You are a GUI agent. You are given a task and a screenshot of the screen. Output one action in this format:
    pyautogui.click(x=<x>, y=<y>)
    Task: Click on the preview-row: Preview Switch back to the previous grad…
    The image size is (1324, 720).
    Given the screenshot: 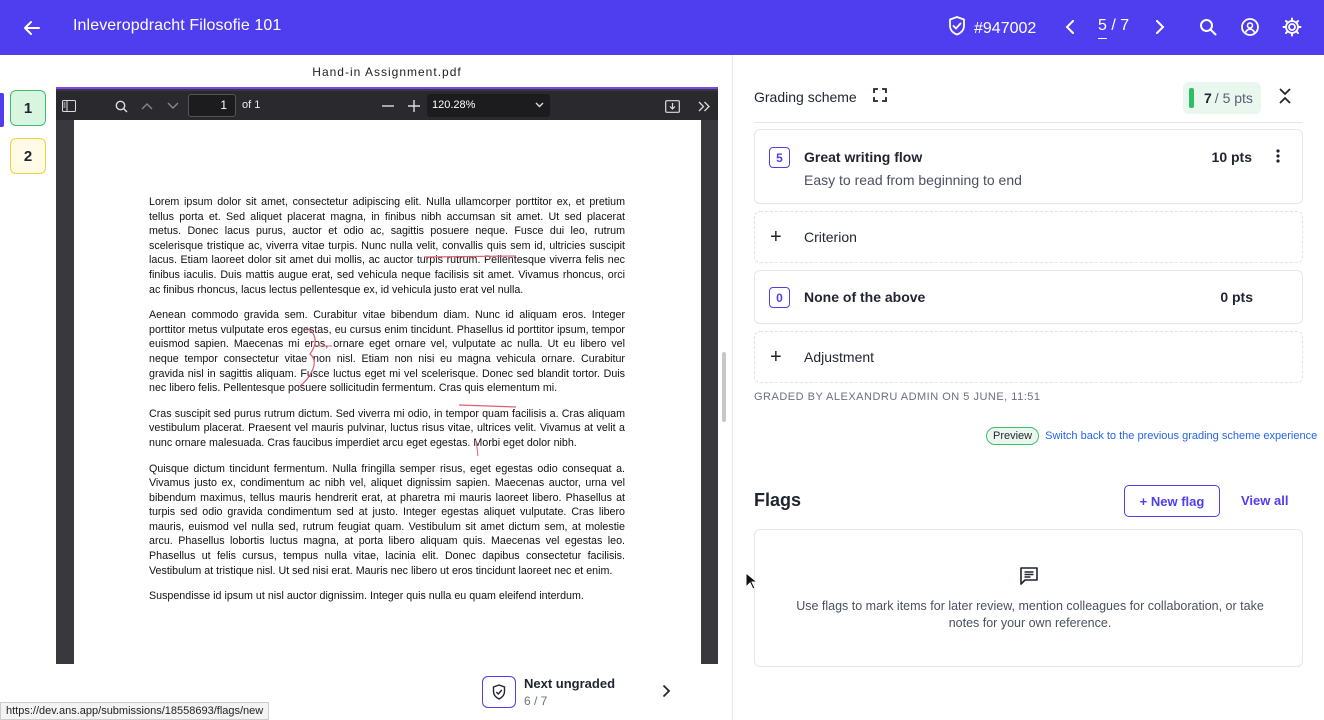 What is the action you would take?
    pyautogui.click(x=1151, y=436)
    